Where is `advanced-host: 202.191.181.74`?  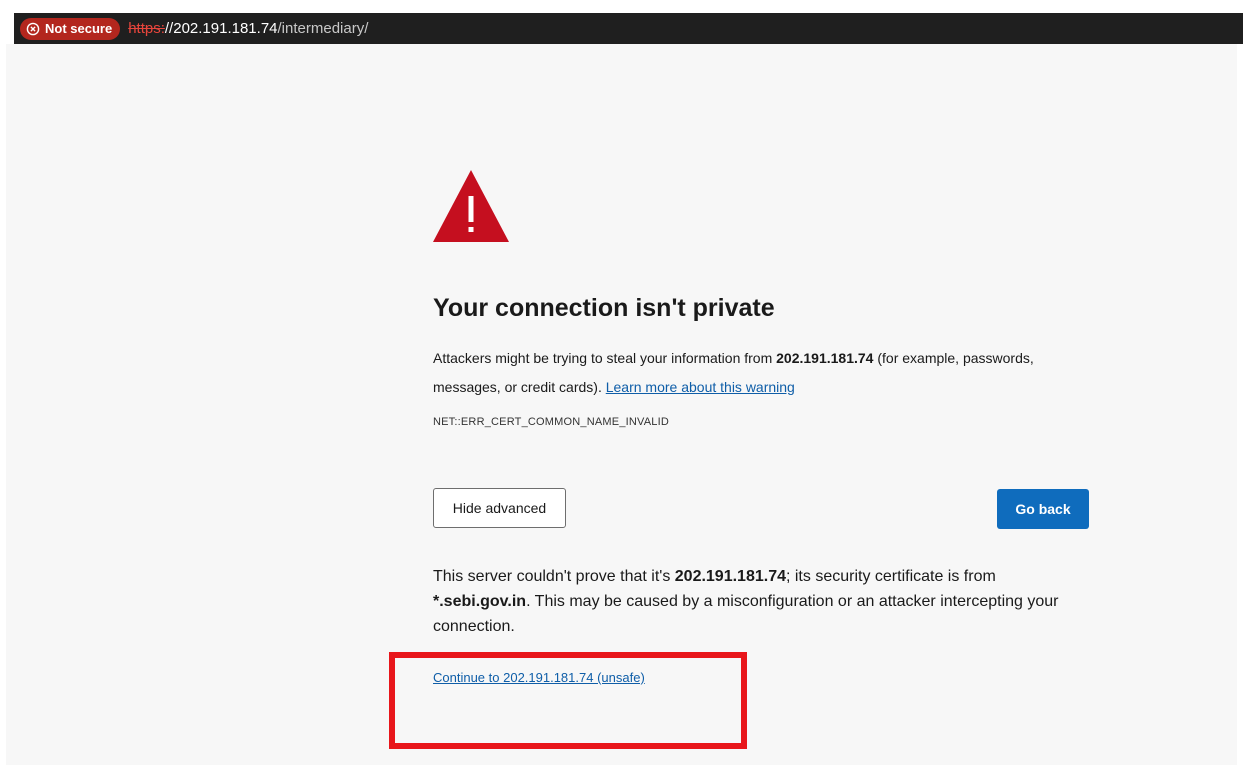 advanced-host: 202.191.181.74 is located at coordinates (730, 576).